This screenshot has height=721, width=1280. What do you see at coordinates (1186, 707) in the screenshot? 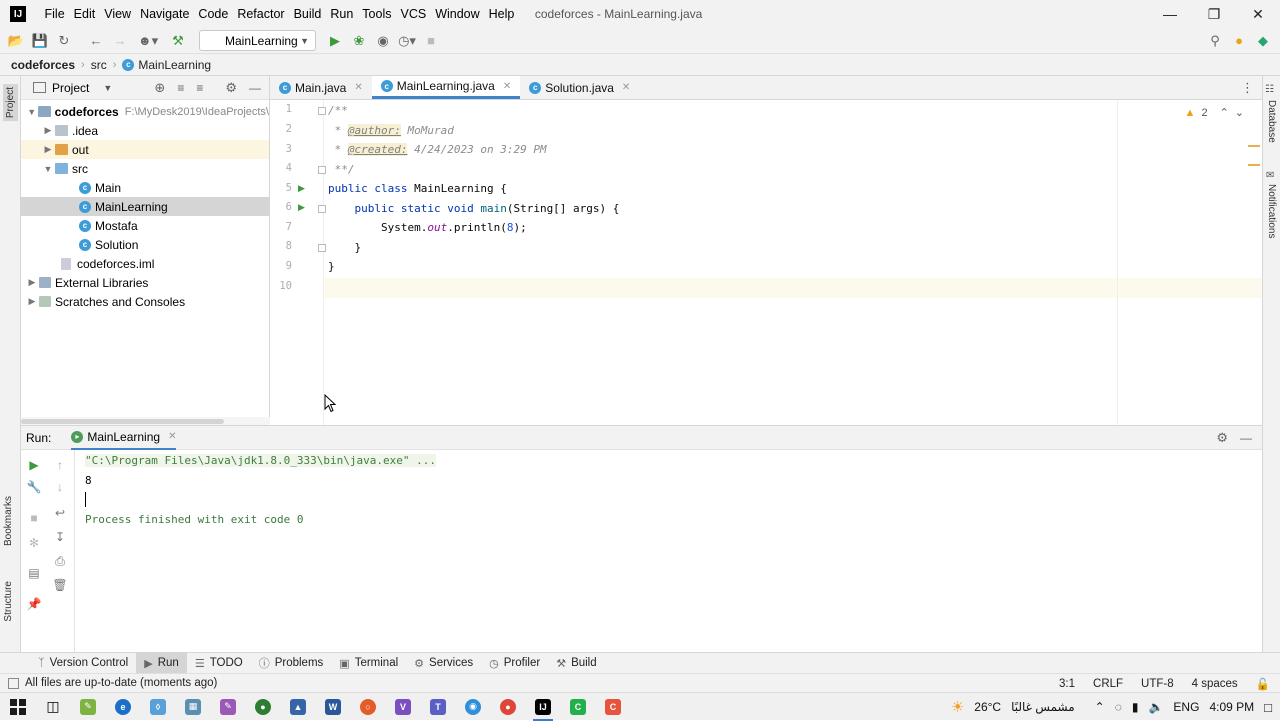
I see `keyboard-language: ENG` at bounding box center [1186, 707].